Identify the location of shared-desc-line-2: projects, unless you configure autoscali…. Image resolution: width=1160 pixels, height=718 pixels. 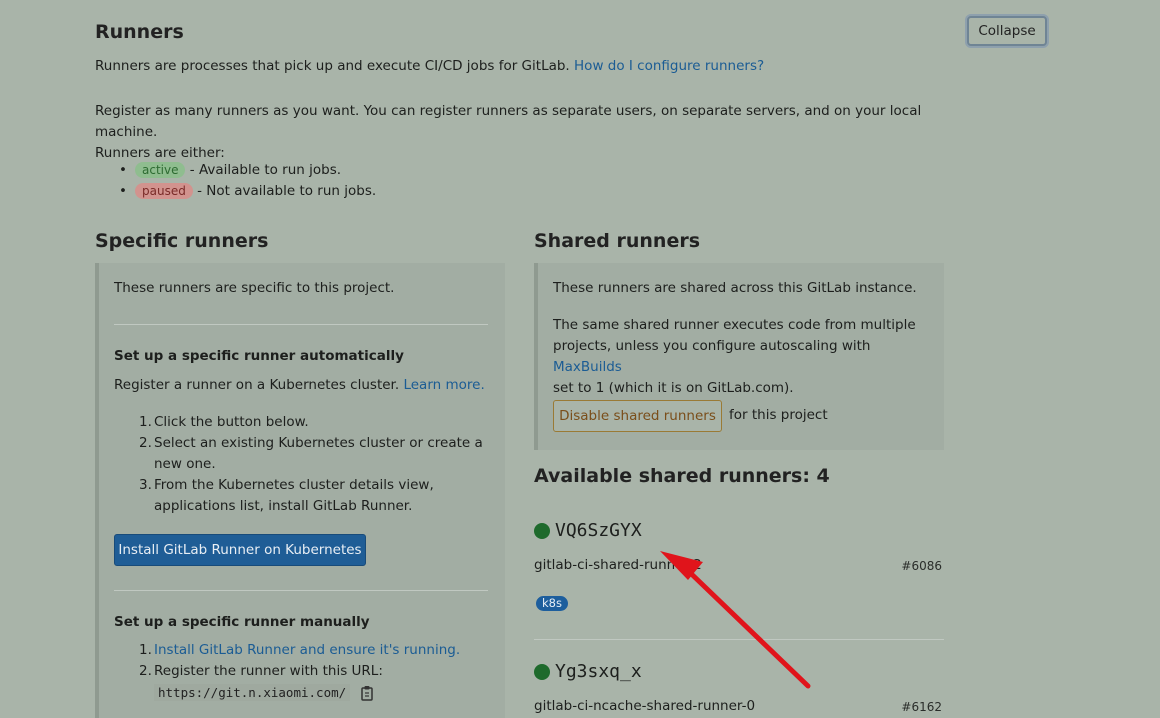
(743, 357).